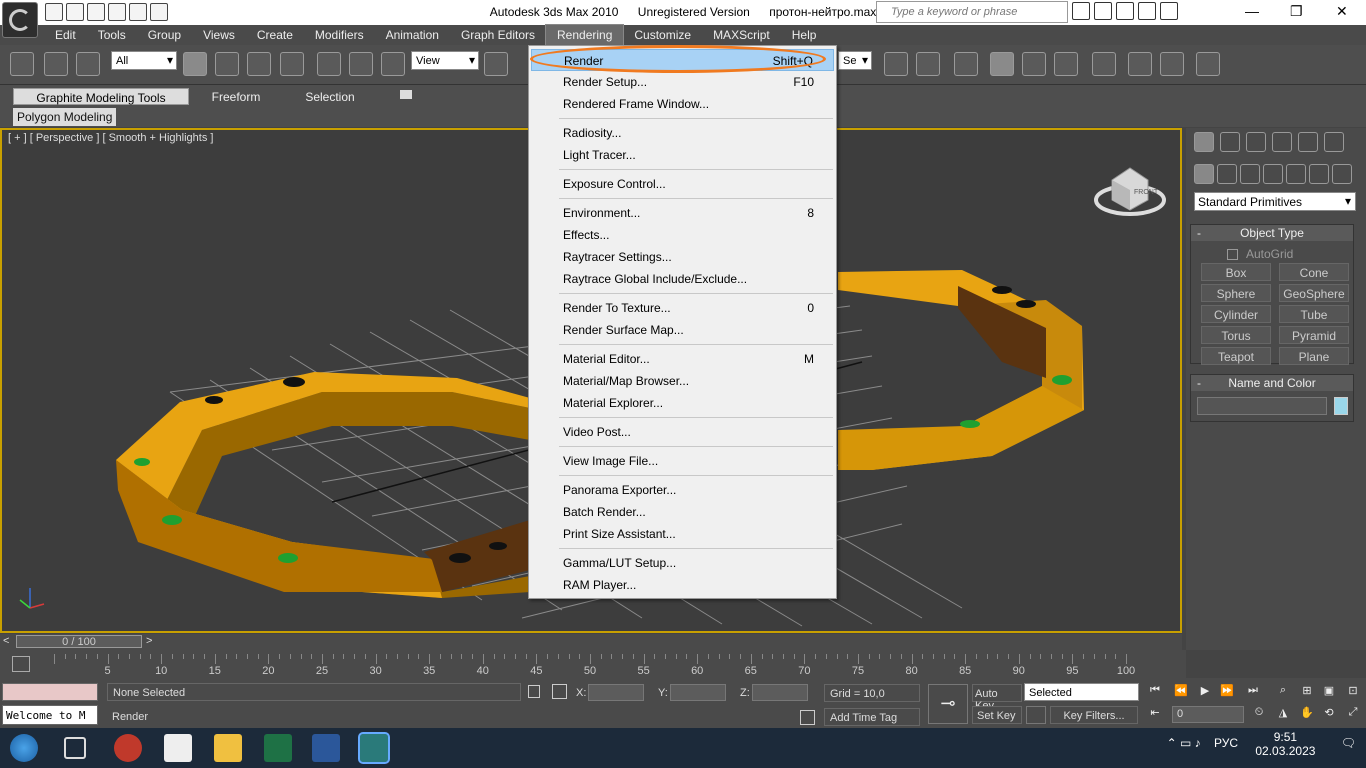 Image resolution: width=1366 pixels, height=768 pixels. I want to click on file-explorer-icon, so click(228, 748).